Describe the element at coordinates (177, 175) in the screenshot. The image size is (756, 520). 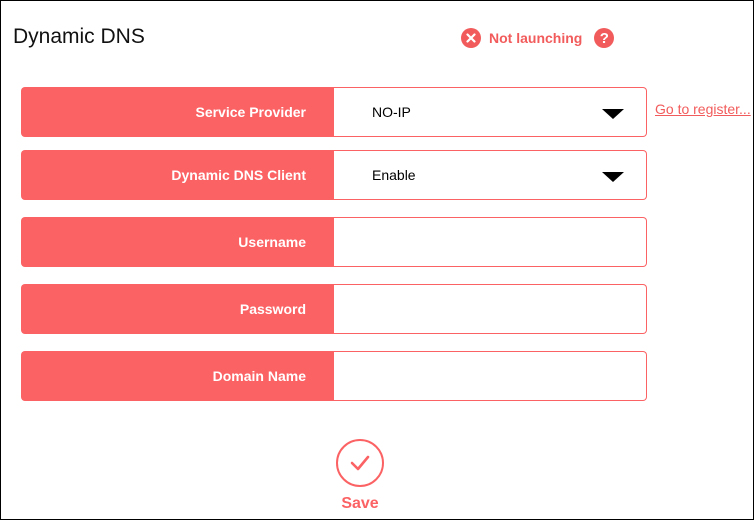
I see `ddns-client-label: Dynamic DNS Client` at that location.